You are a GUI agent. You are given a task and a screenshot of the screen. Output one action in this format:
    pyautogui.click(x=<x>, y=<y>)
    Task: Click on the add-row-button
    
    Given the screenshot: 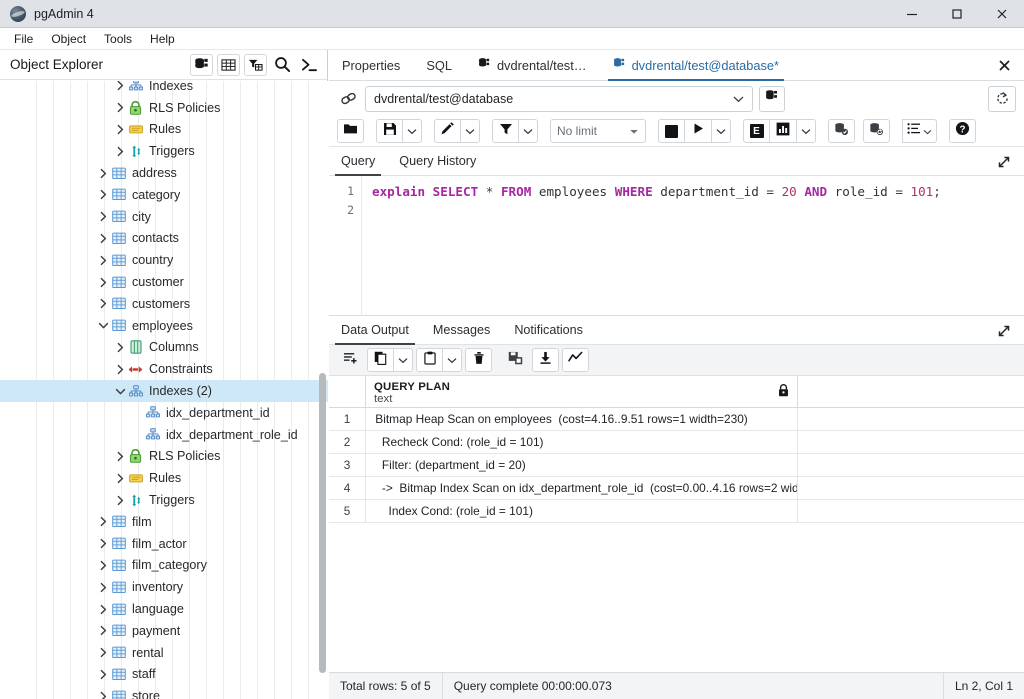 What is the action you would take?
    pyautogui.click(x=350, y=360)
    